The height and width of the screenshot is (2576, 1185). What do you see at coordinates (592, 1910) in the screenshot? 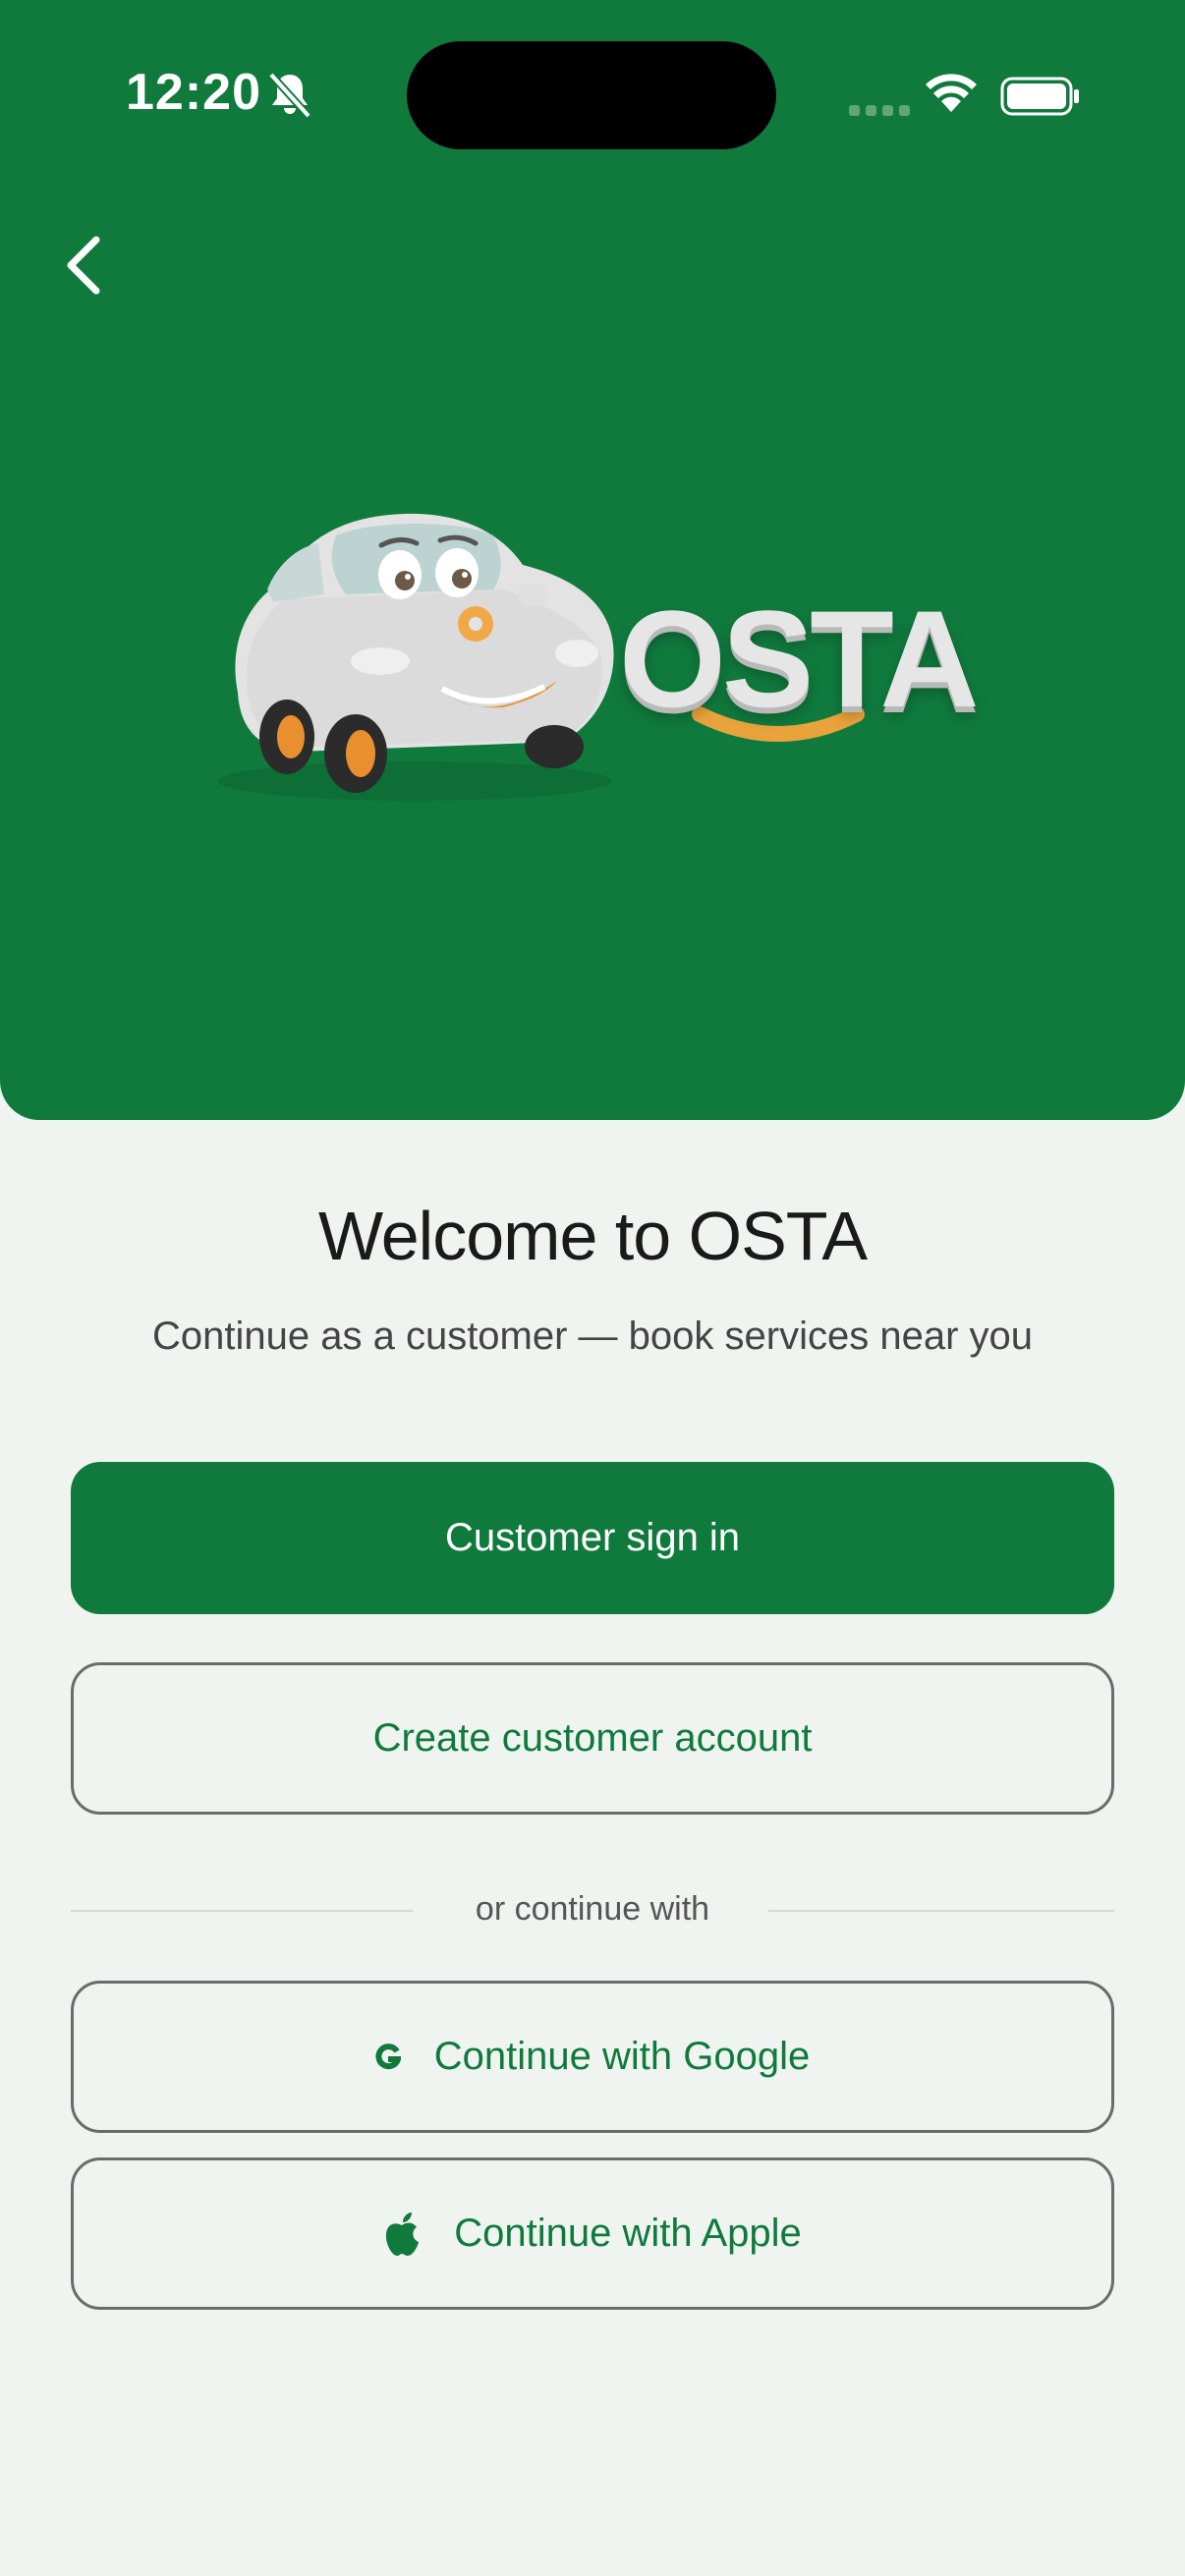
I see `or-divider: or continue with` at bounding box center [592, 1910].